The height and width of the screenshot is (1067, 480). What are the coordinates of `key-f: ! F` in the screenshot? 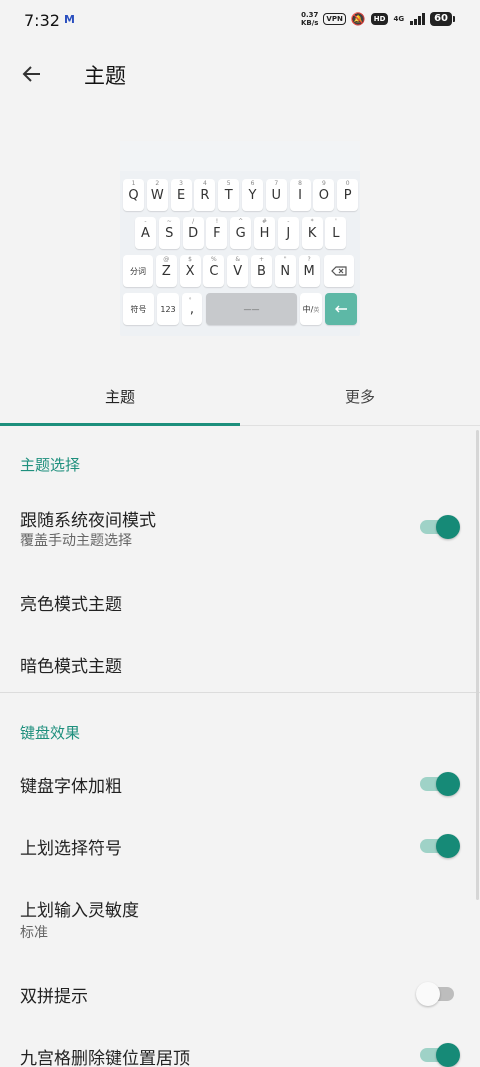 It's located at (217, 233).